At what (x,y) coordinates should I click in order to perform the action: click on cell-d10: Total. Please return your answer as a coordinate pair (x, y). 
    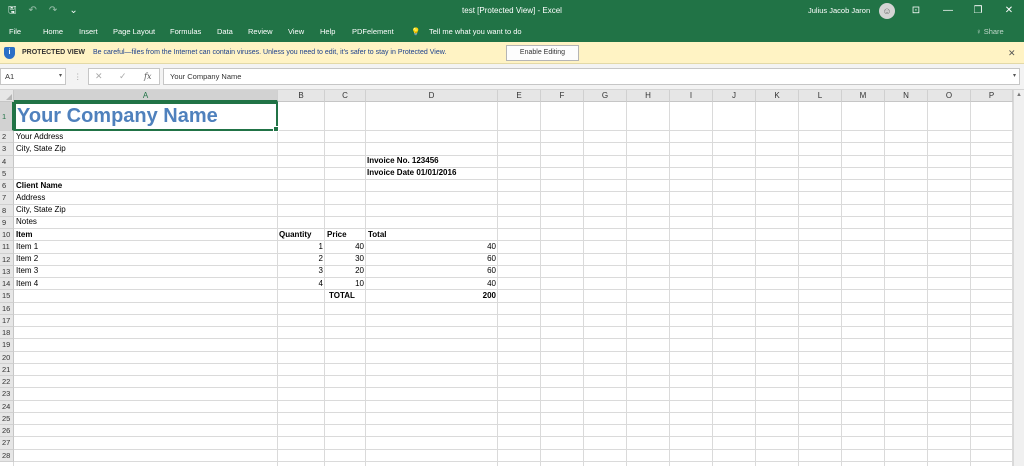
    Looking at the image, I should click on (377, 235).